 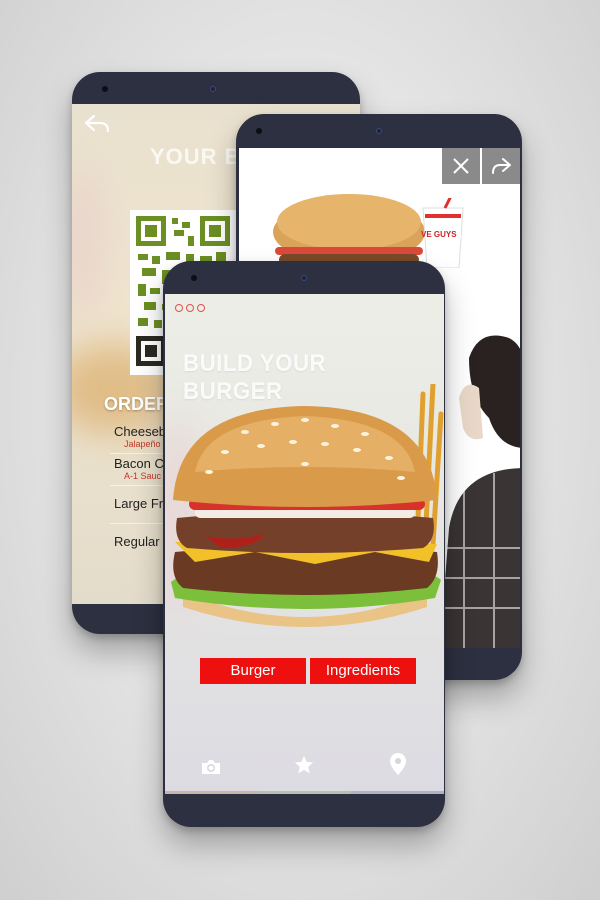 What do you see at coordinates (439, 234) in the screenshot?
I see `cup-brand-text: VE GUYS` at bounding box center [439, 234].